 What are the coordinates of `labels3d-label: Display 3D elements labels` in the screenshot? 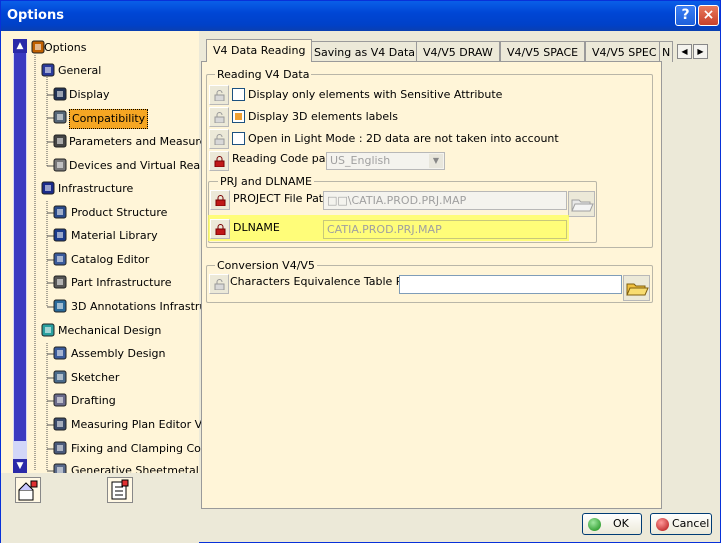 It's located at (323, 116).